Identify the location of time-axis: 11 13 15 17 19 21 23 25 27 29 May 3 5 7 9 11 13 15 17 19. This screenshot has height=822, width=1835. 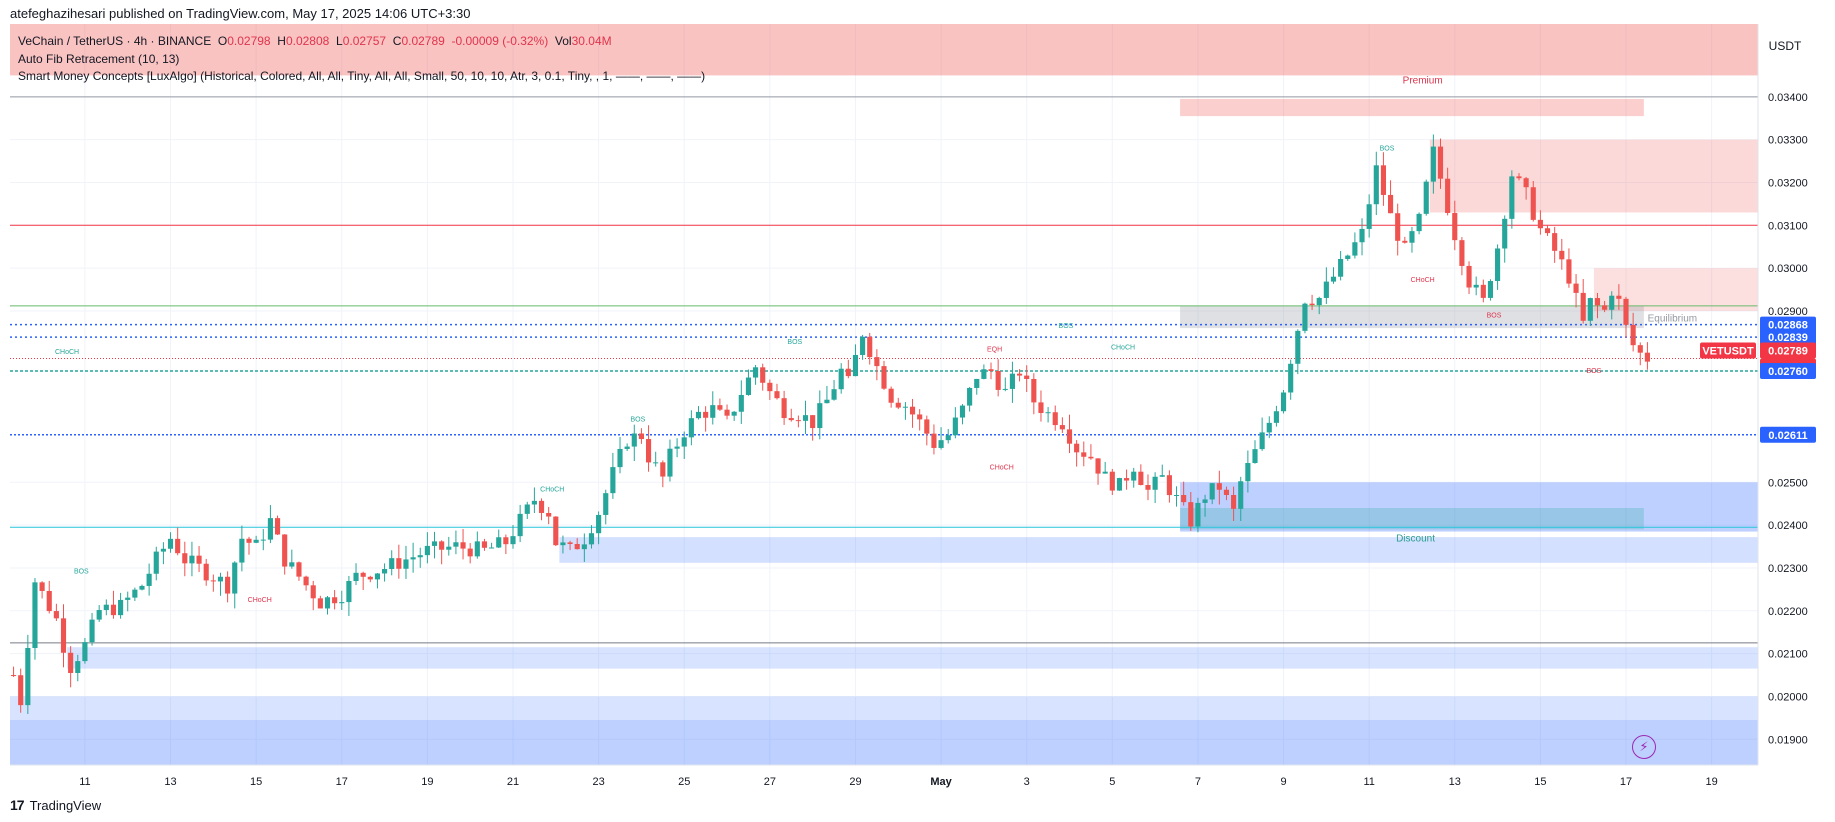
(884, 776).